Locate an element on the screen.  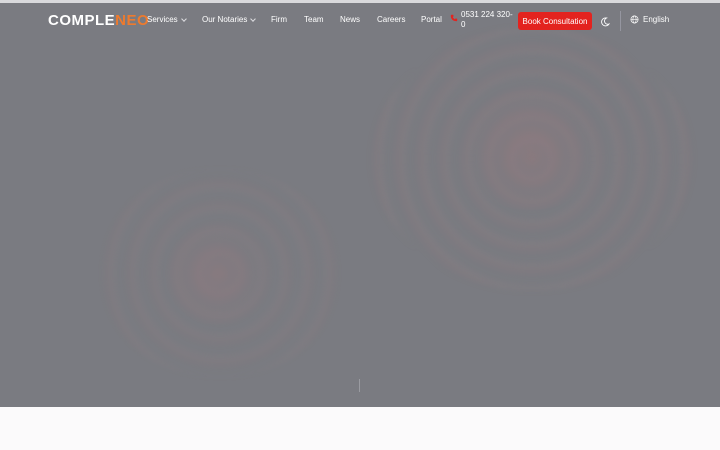
nav-item-label: Portal is located at coordinates (431, 19).